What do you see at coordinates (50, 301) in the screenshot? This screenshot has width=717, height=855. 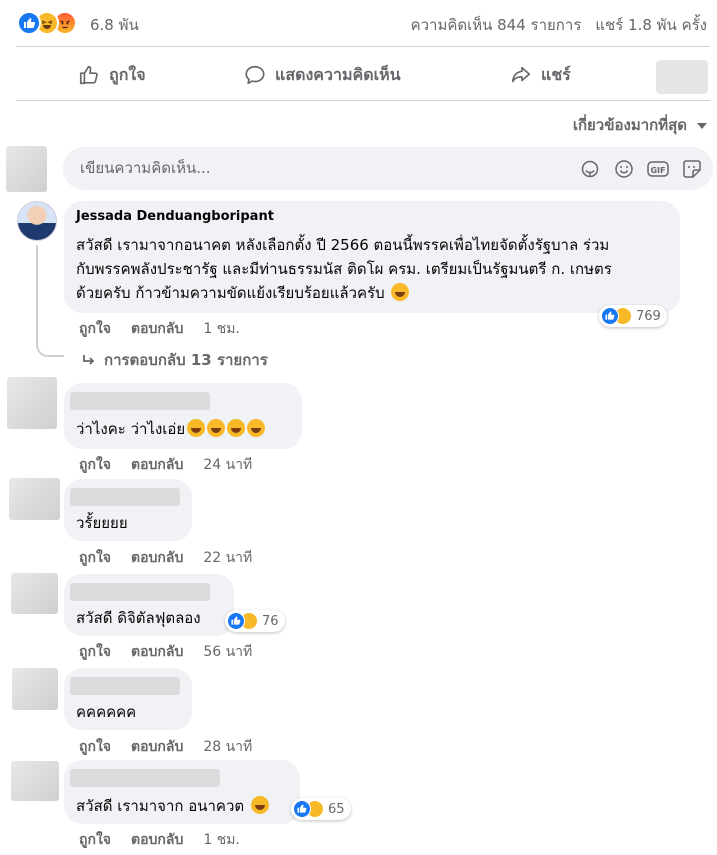 I see `thread-line` at bounding box center [50, 301].